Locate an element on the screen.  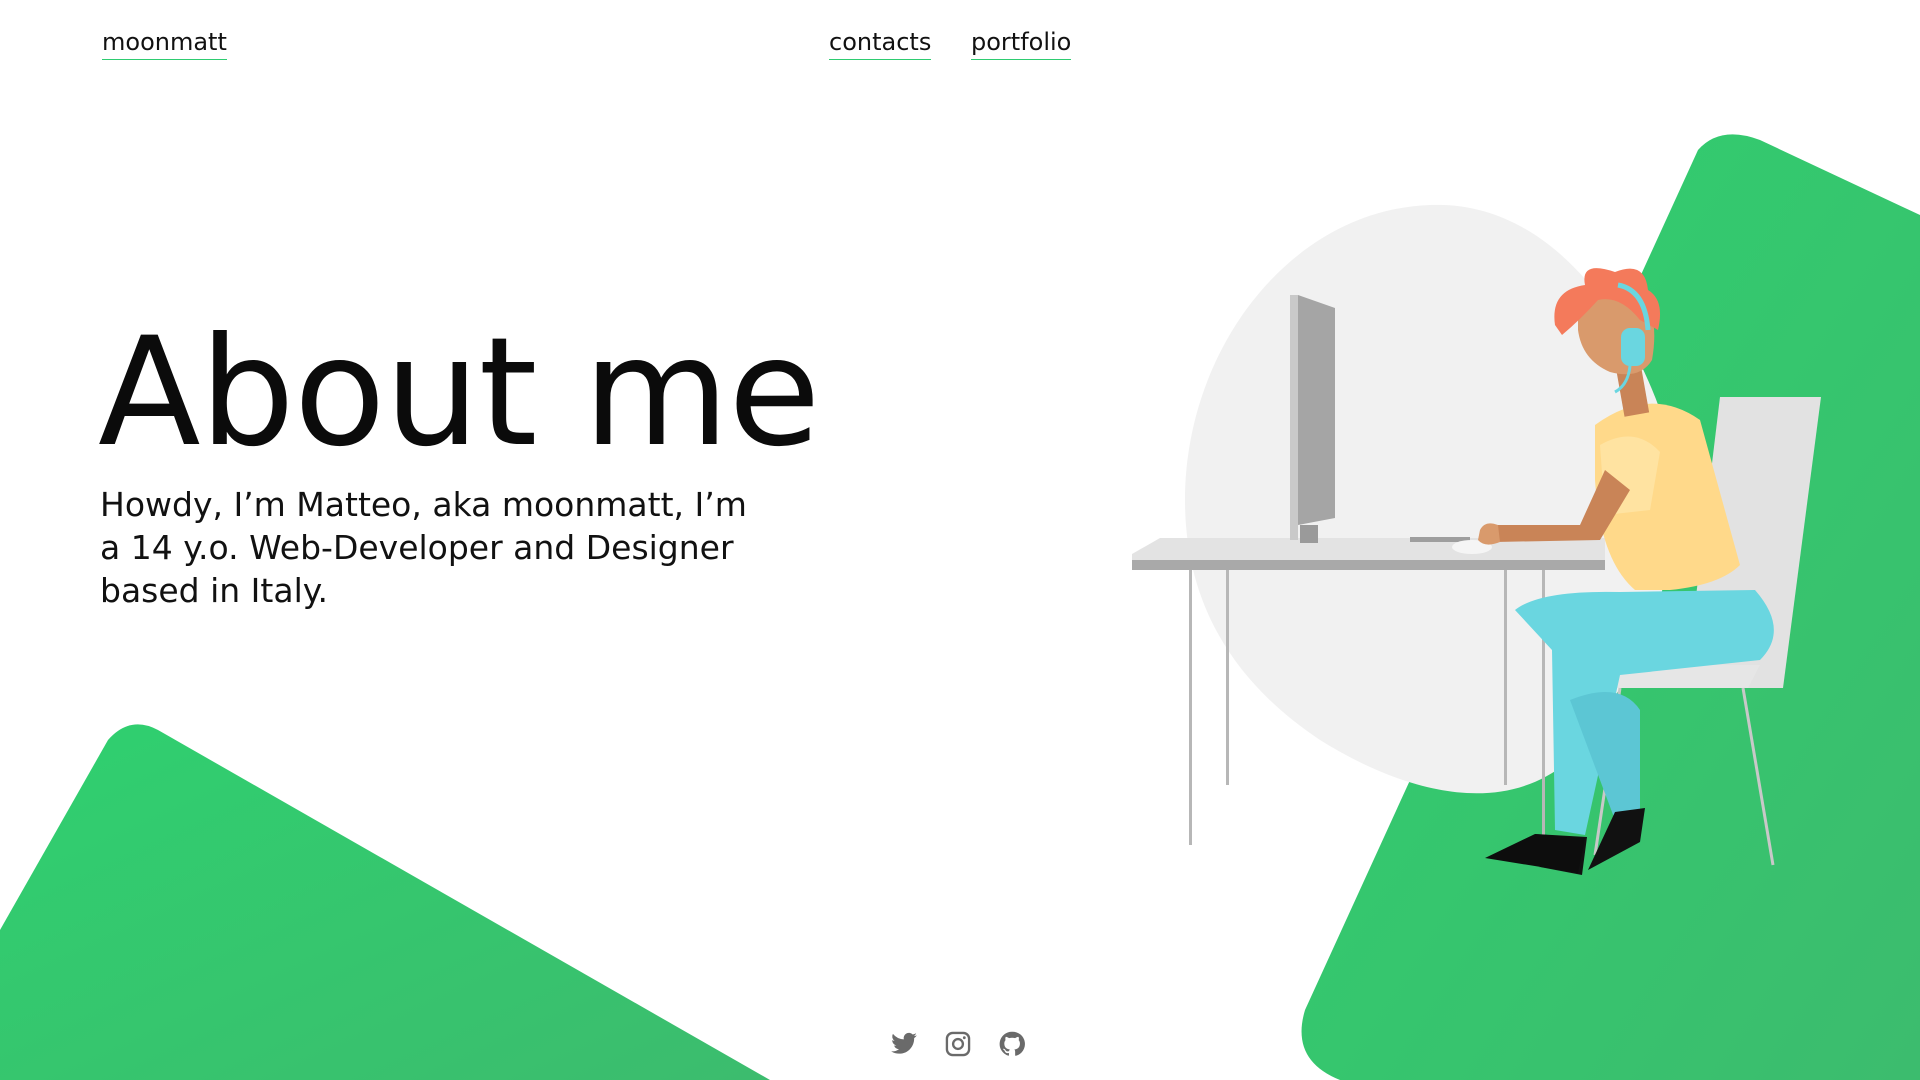
twitter-icon is located at coordinates (904, 1044).